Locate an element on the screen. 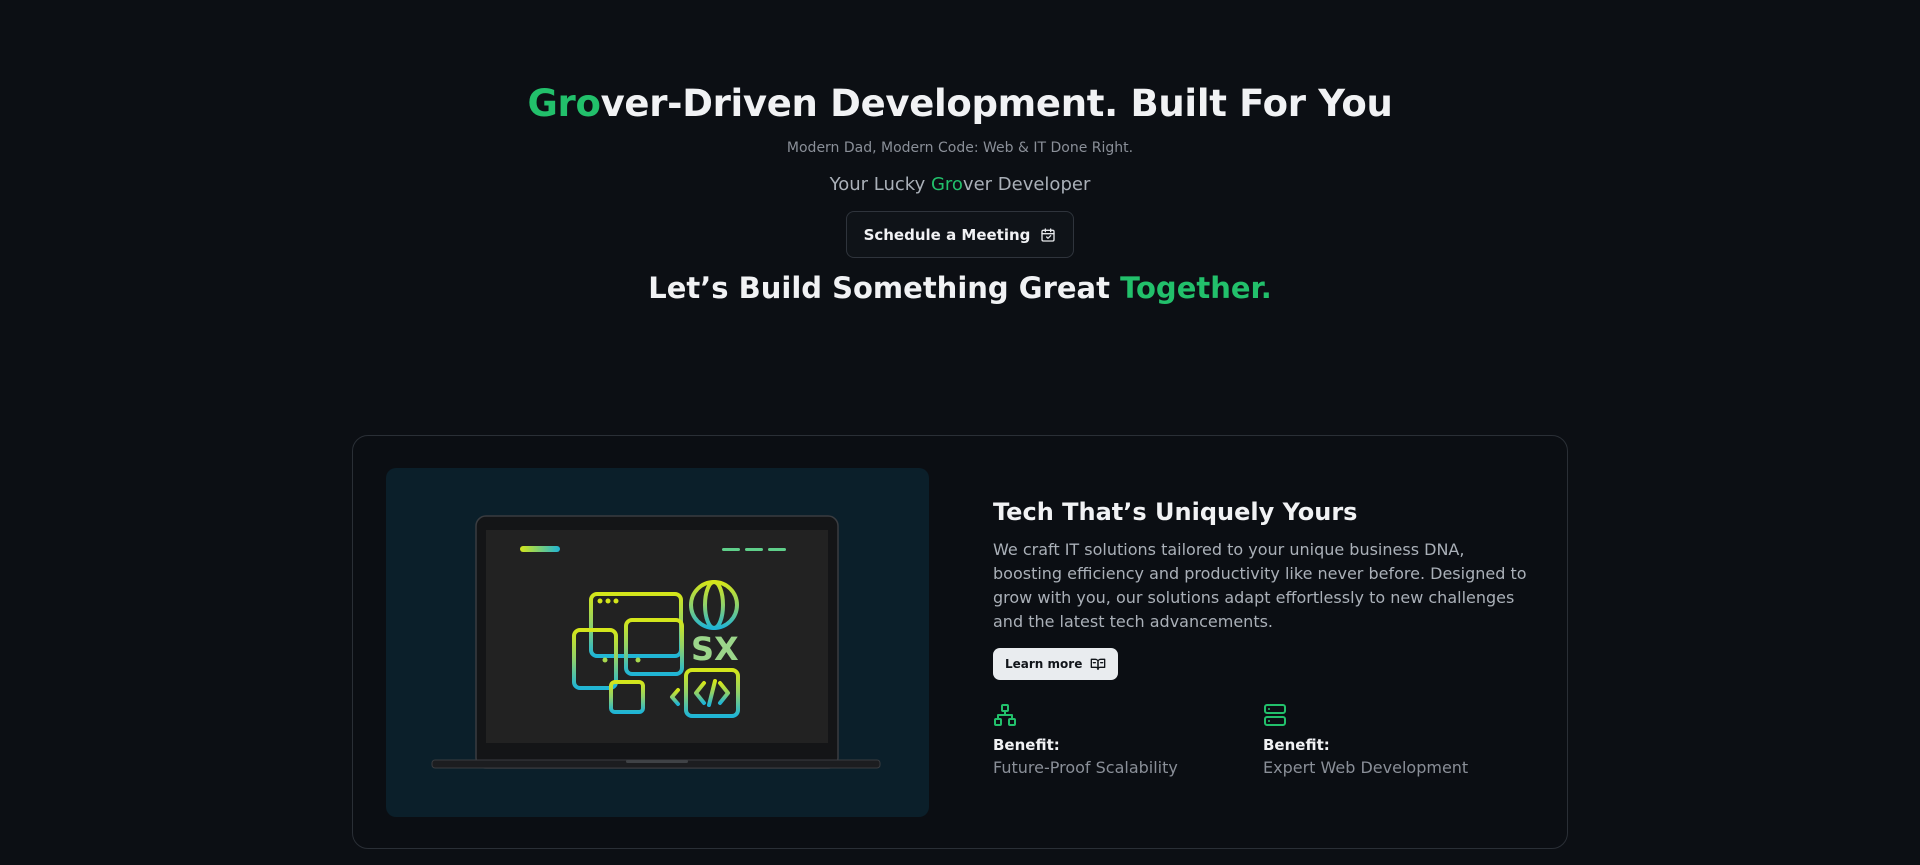 This screenshot has height=865, width=1920. tablet-dot is located at coordinates (638, 660).